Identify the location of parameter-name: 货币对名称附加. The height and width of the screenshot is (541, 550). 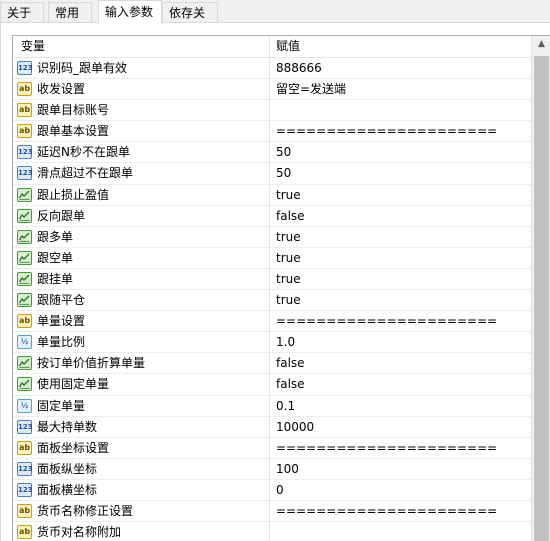
(79, 532).